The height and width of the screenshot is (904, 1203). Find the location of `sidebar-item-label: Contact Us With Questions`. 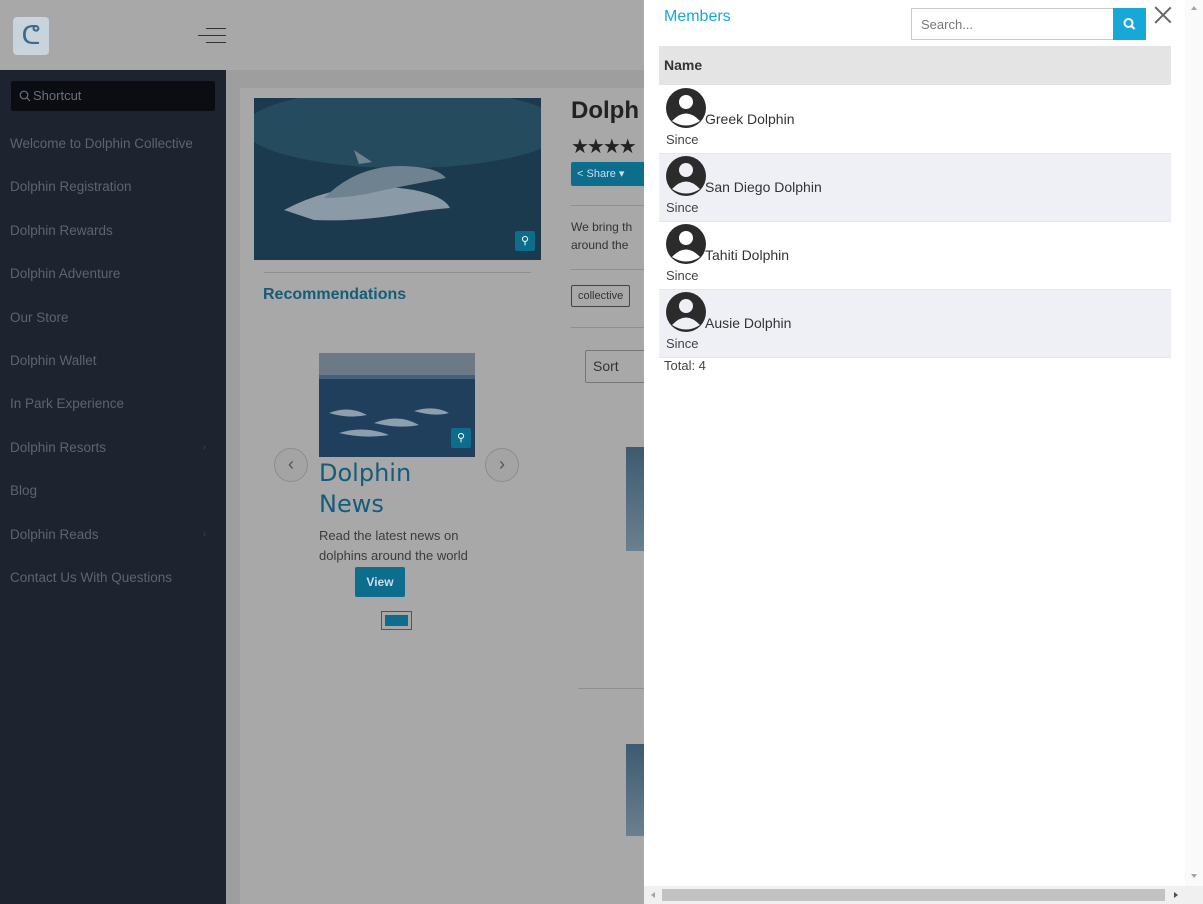

sidebar-item-label: Contact Us With Questions is located at coordinates (91, 577).